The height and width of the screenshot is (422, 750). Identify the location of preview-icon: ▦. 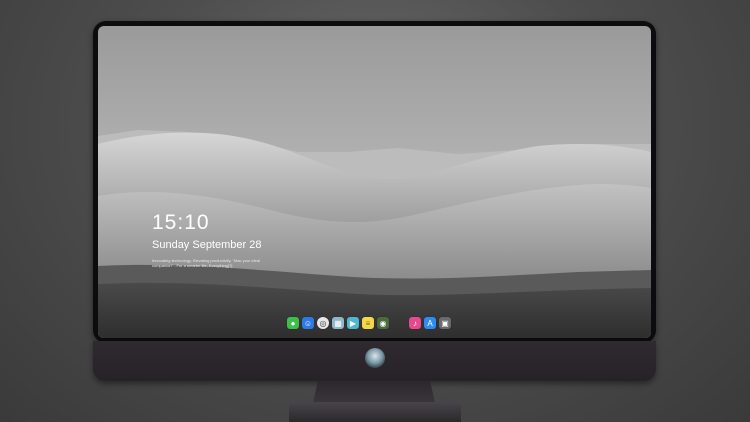
(338, 323).